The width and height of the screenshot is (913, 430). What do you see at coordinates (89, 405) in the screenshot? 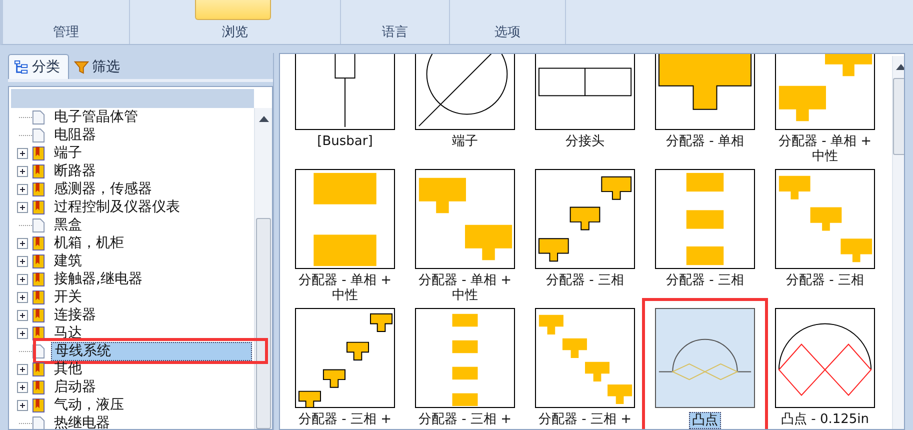
I see `tree-item: 气动，液压` at bounding box center [89, 405].